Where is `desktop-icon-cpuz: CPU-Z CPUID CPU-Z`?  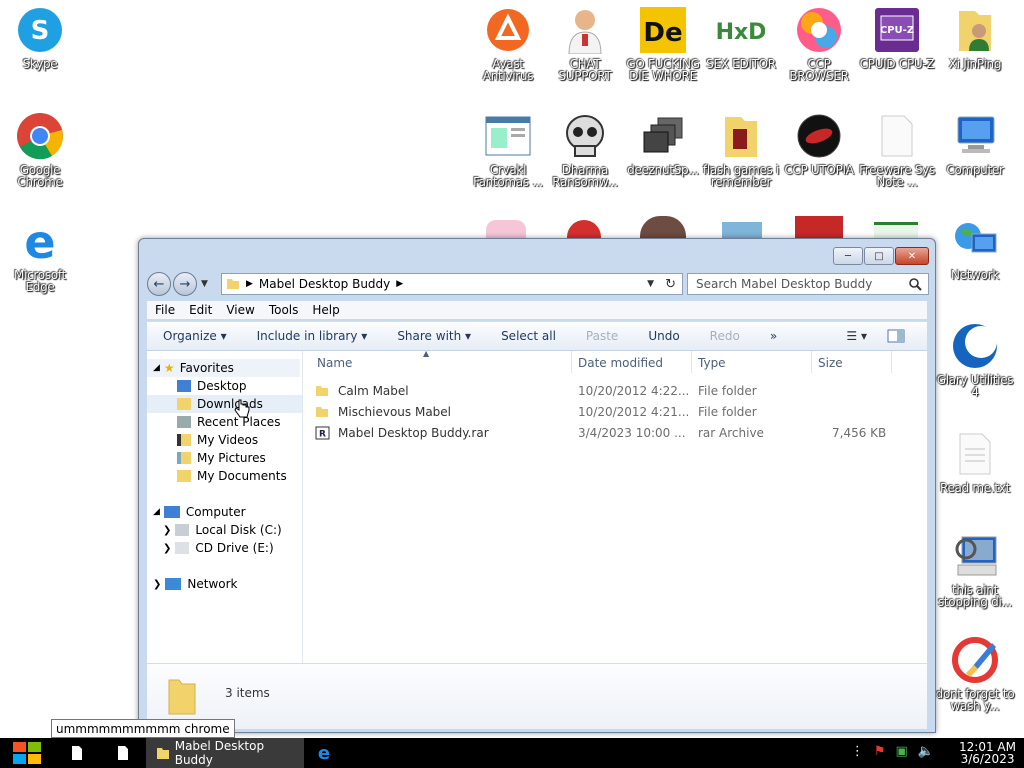
desktop-icon-cpuz: CPU-Z CPUID CPU-Z is located at coordinates (897, 38).